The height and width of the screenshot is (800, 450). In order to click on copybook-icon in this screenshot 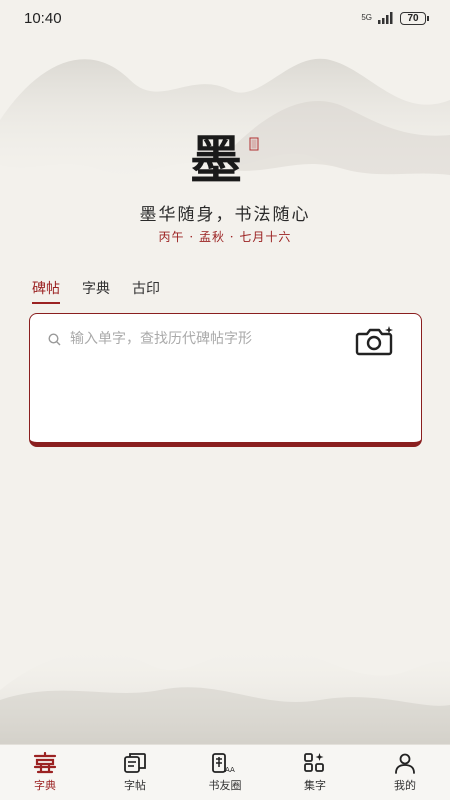, I will do `click(135, 763)`.